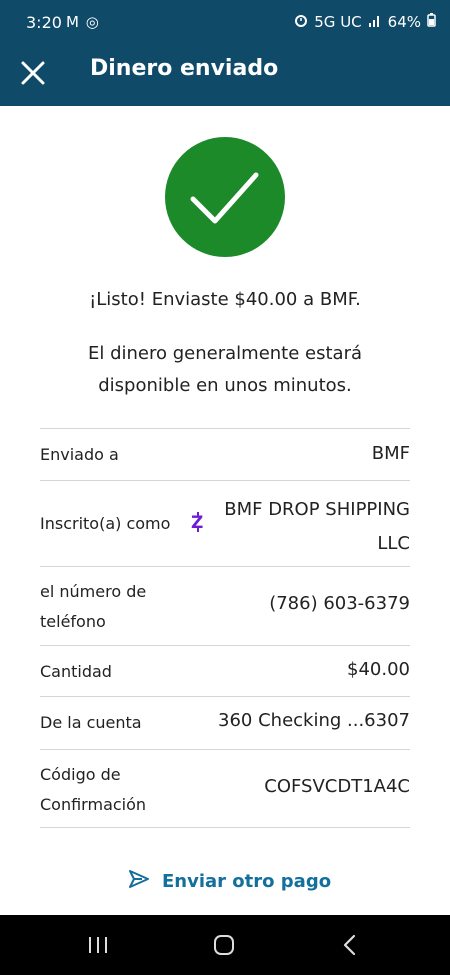  Describe the element at coordinates (225, 606) in the screenshot. I see `detail-row-phone: el número de teléfono (786) 603-6379` at that location.